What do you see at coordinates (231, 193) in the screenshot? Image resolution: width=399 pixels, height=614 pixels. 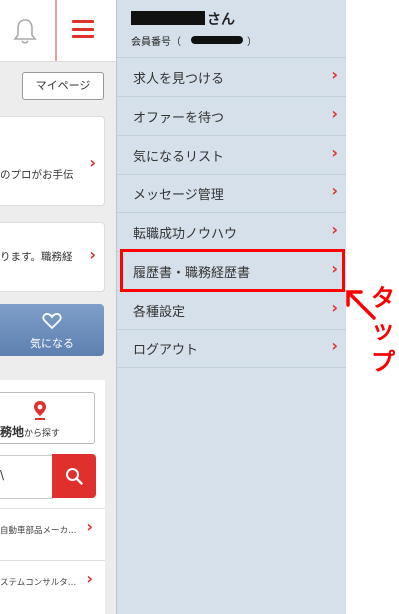 I see `menu-item-messages: メッセージ管理 ›` at bounding box center [231, 193].